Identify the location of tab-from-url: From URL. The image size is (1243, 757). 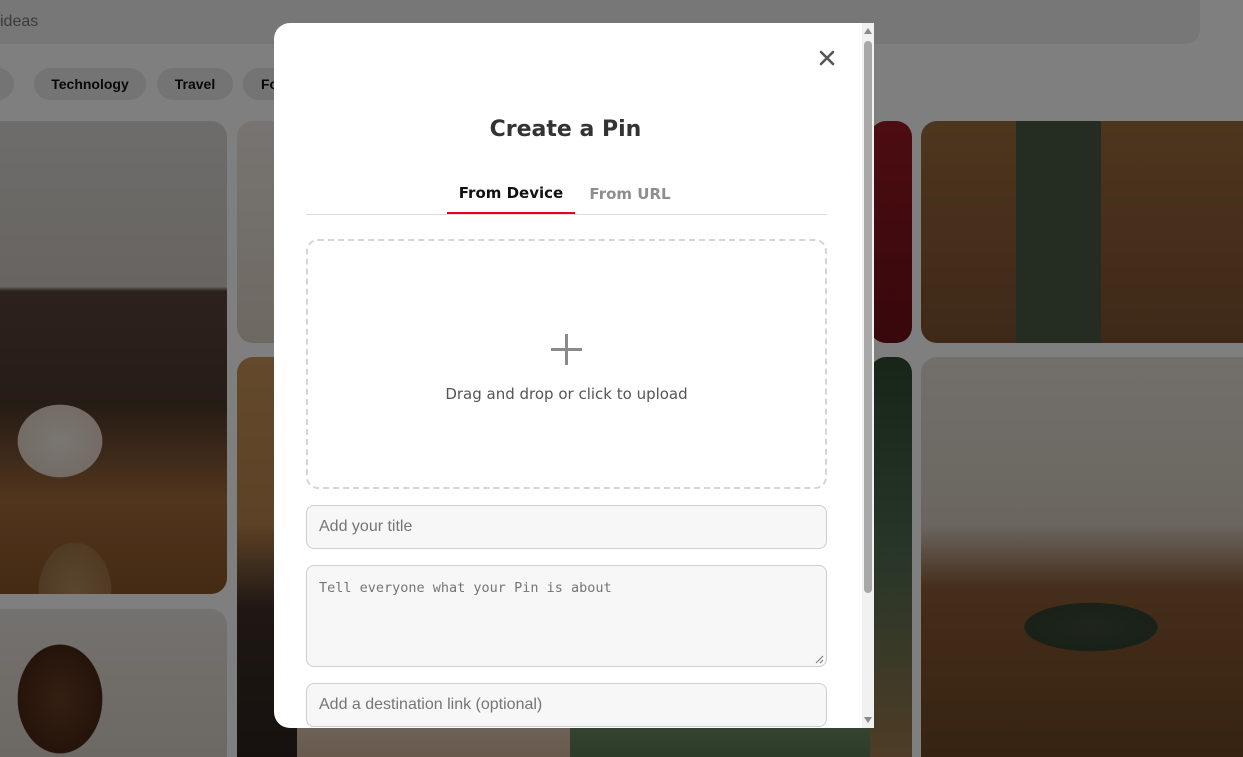
(630, 194).